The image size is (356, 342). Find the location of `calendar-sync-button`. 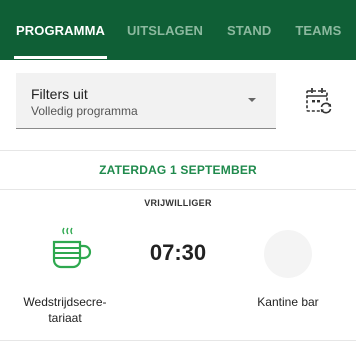

calendar-sync-button is located at coordinates (319, 101).